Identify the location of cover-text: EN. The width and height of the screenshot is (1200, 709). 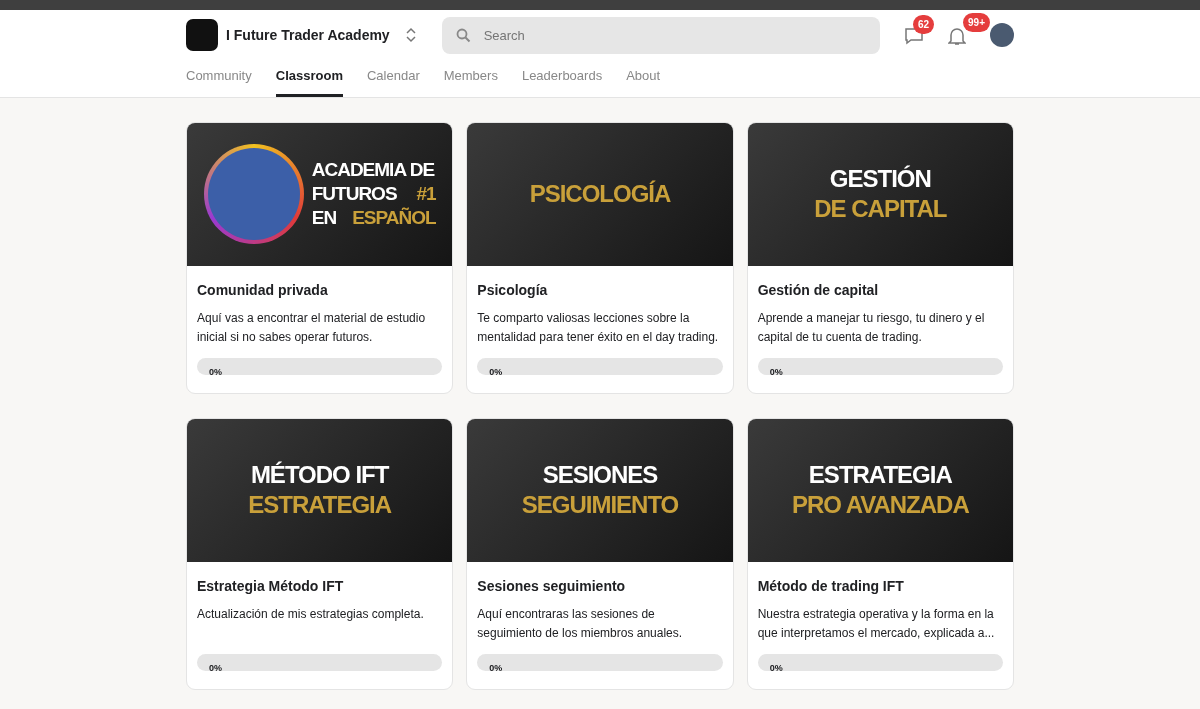
(324, 217).